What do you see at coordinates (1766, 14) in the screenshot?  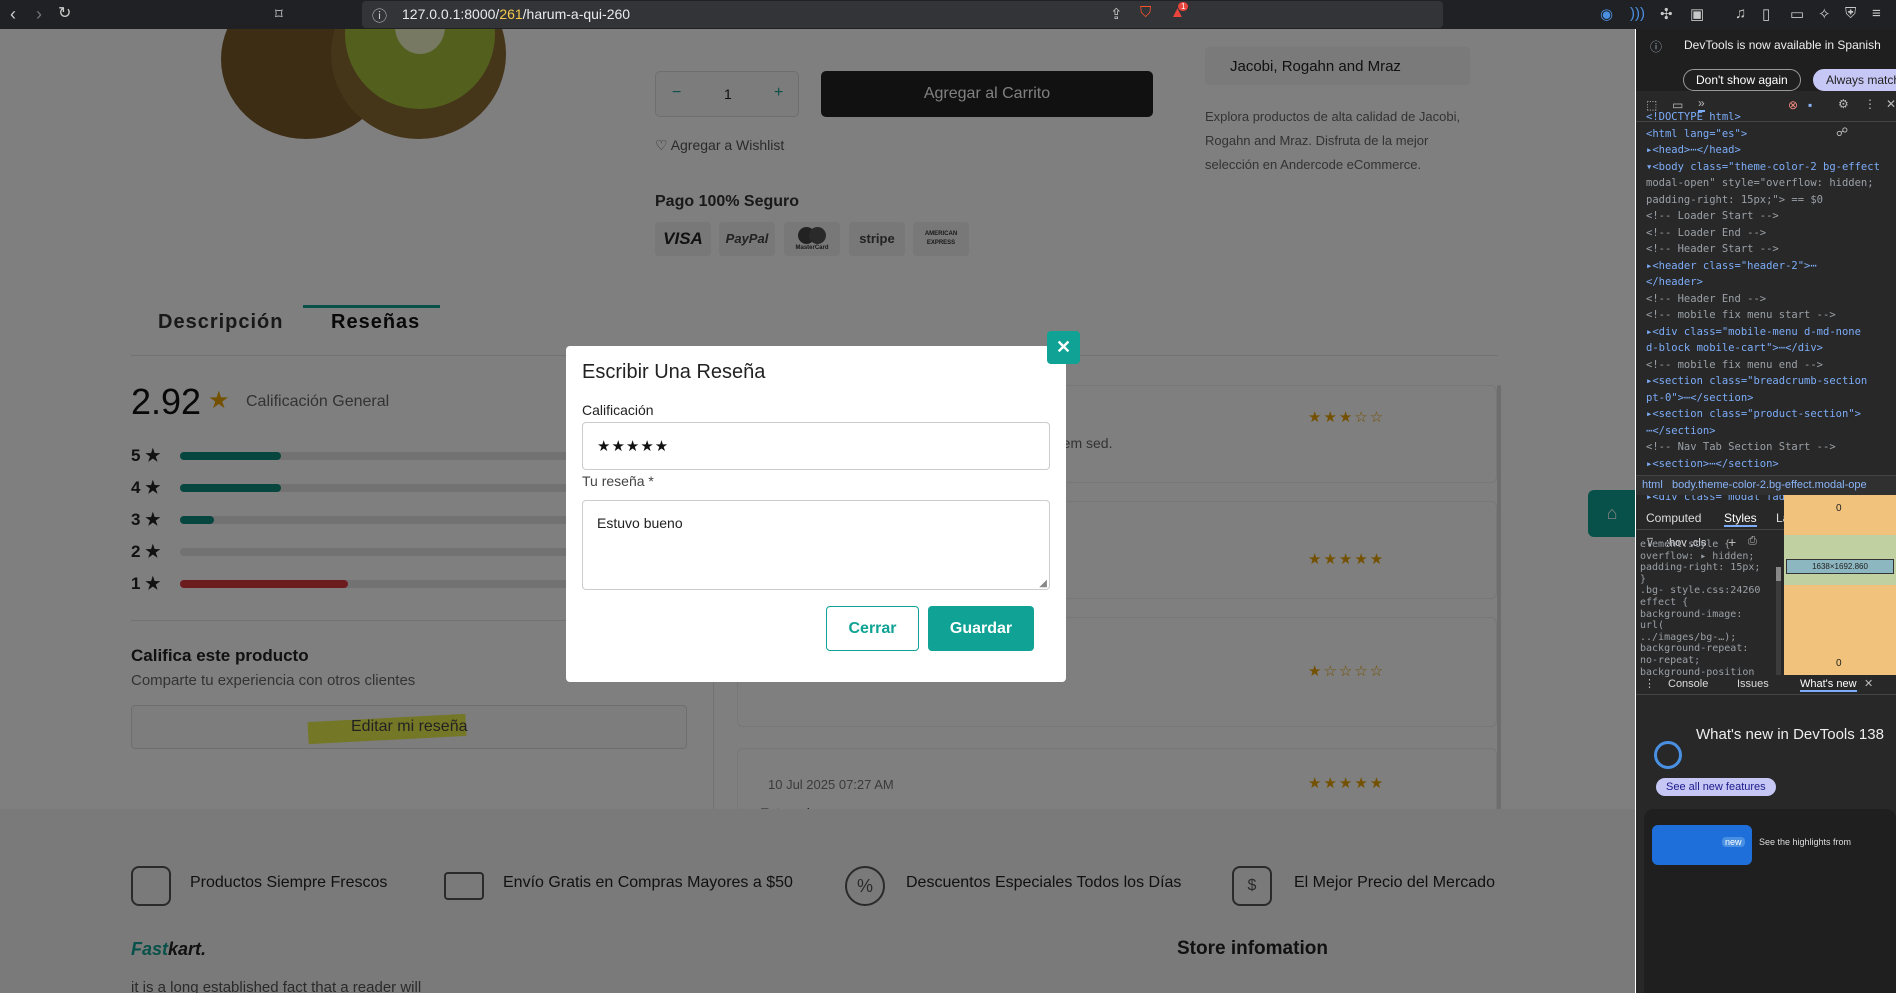 I see `sidebar-icon: ▯` at bounding box center [1766, 14].